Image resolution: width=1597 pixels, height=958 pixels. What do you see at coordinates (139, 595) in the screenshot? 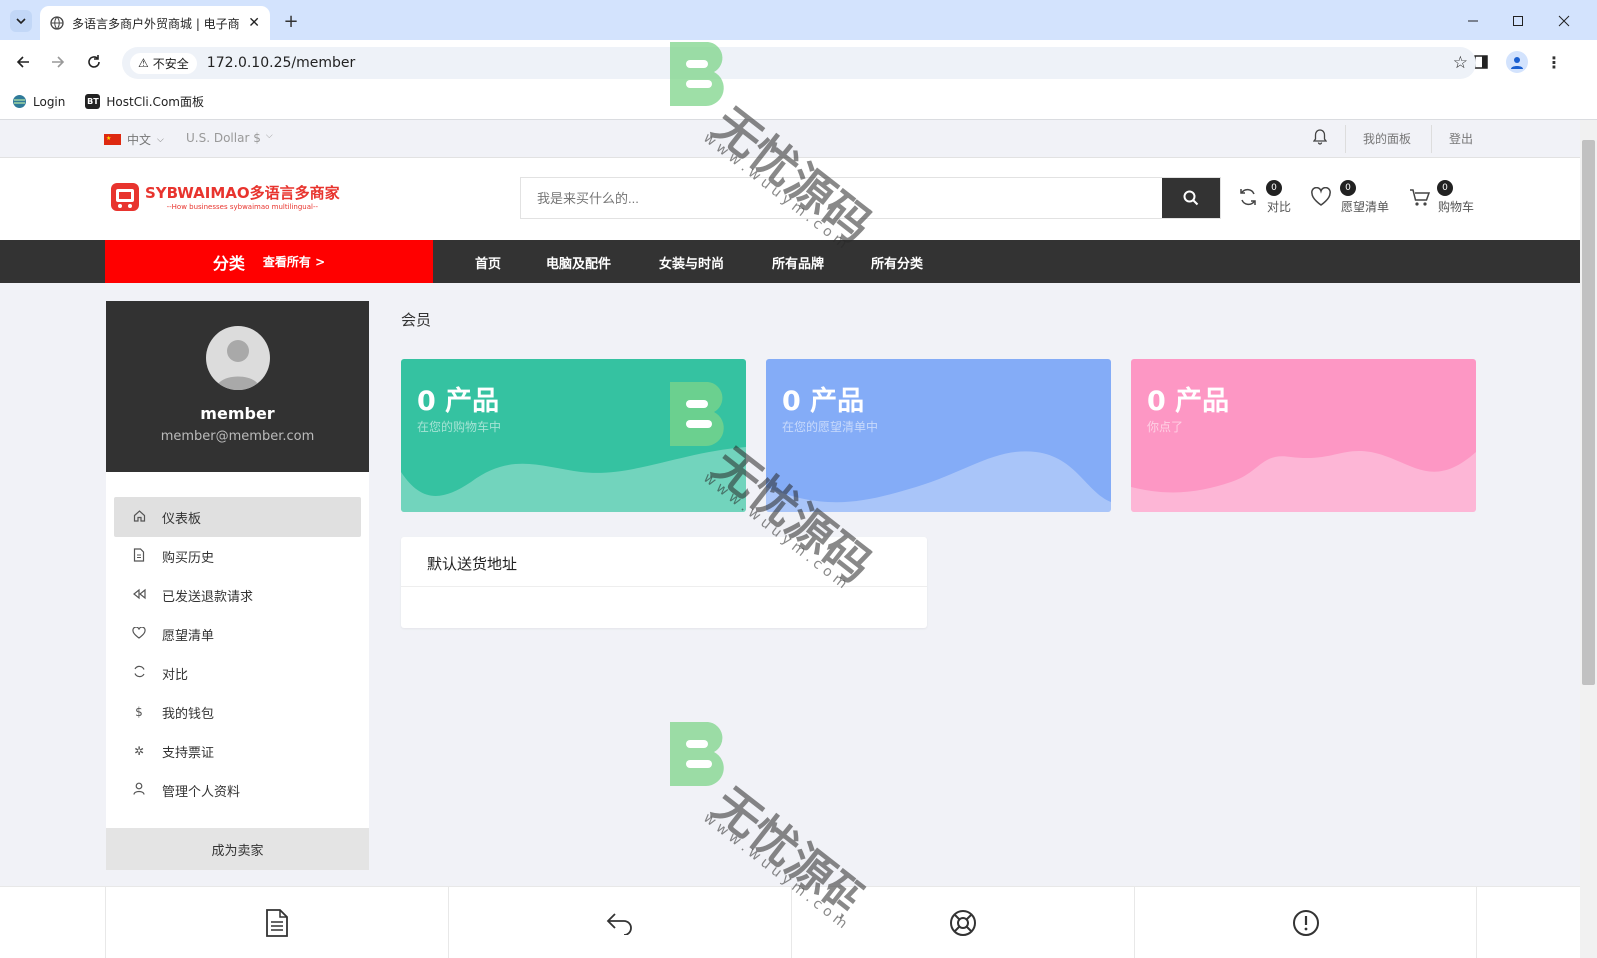
I see `rewind-icon` at bounding box center [139, 595].